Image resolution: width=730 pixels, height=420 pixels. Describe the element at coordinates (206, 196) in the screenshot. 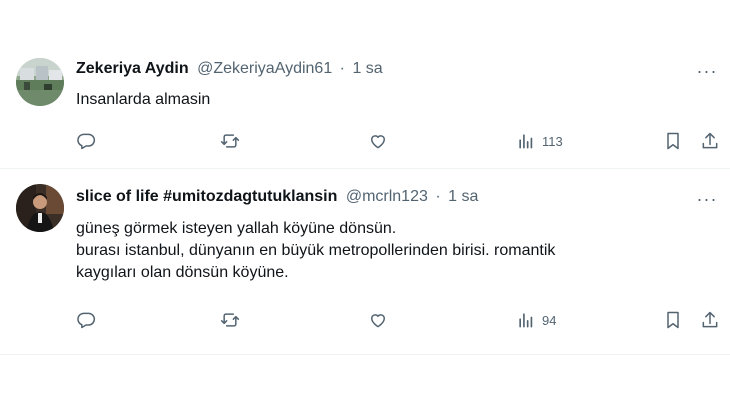

I see `display-name: slice of life #umitozdagtutuklansin` at that location.